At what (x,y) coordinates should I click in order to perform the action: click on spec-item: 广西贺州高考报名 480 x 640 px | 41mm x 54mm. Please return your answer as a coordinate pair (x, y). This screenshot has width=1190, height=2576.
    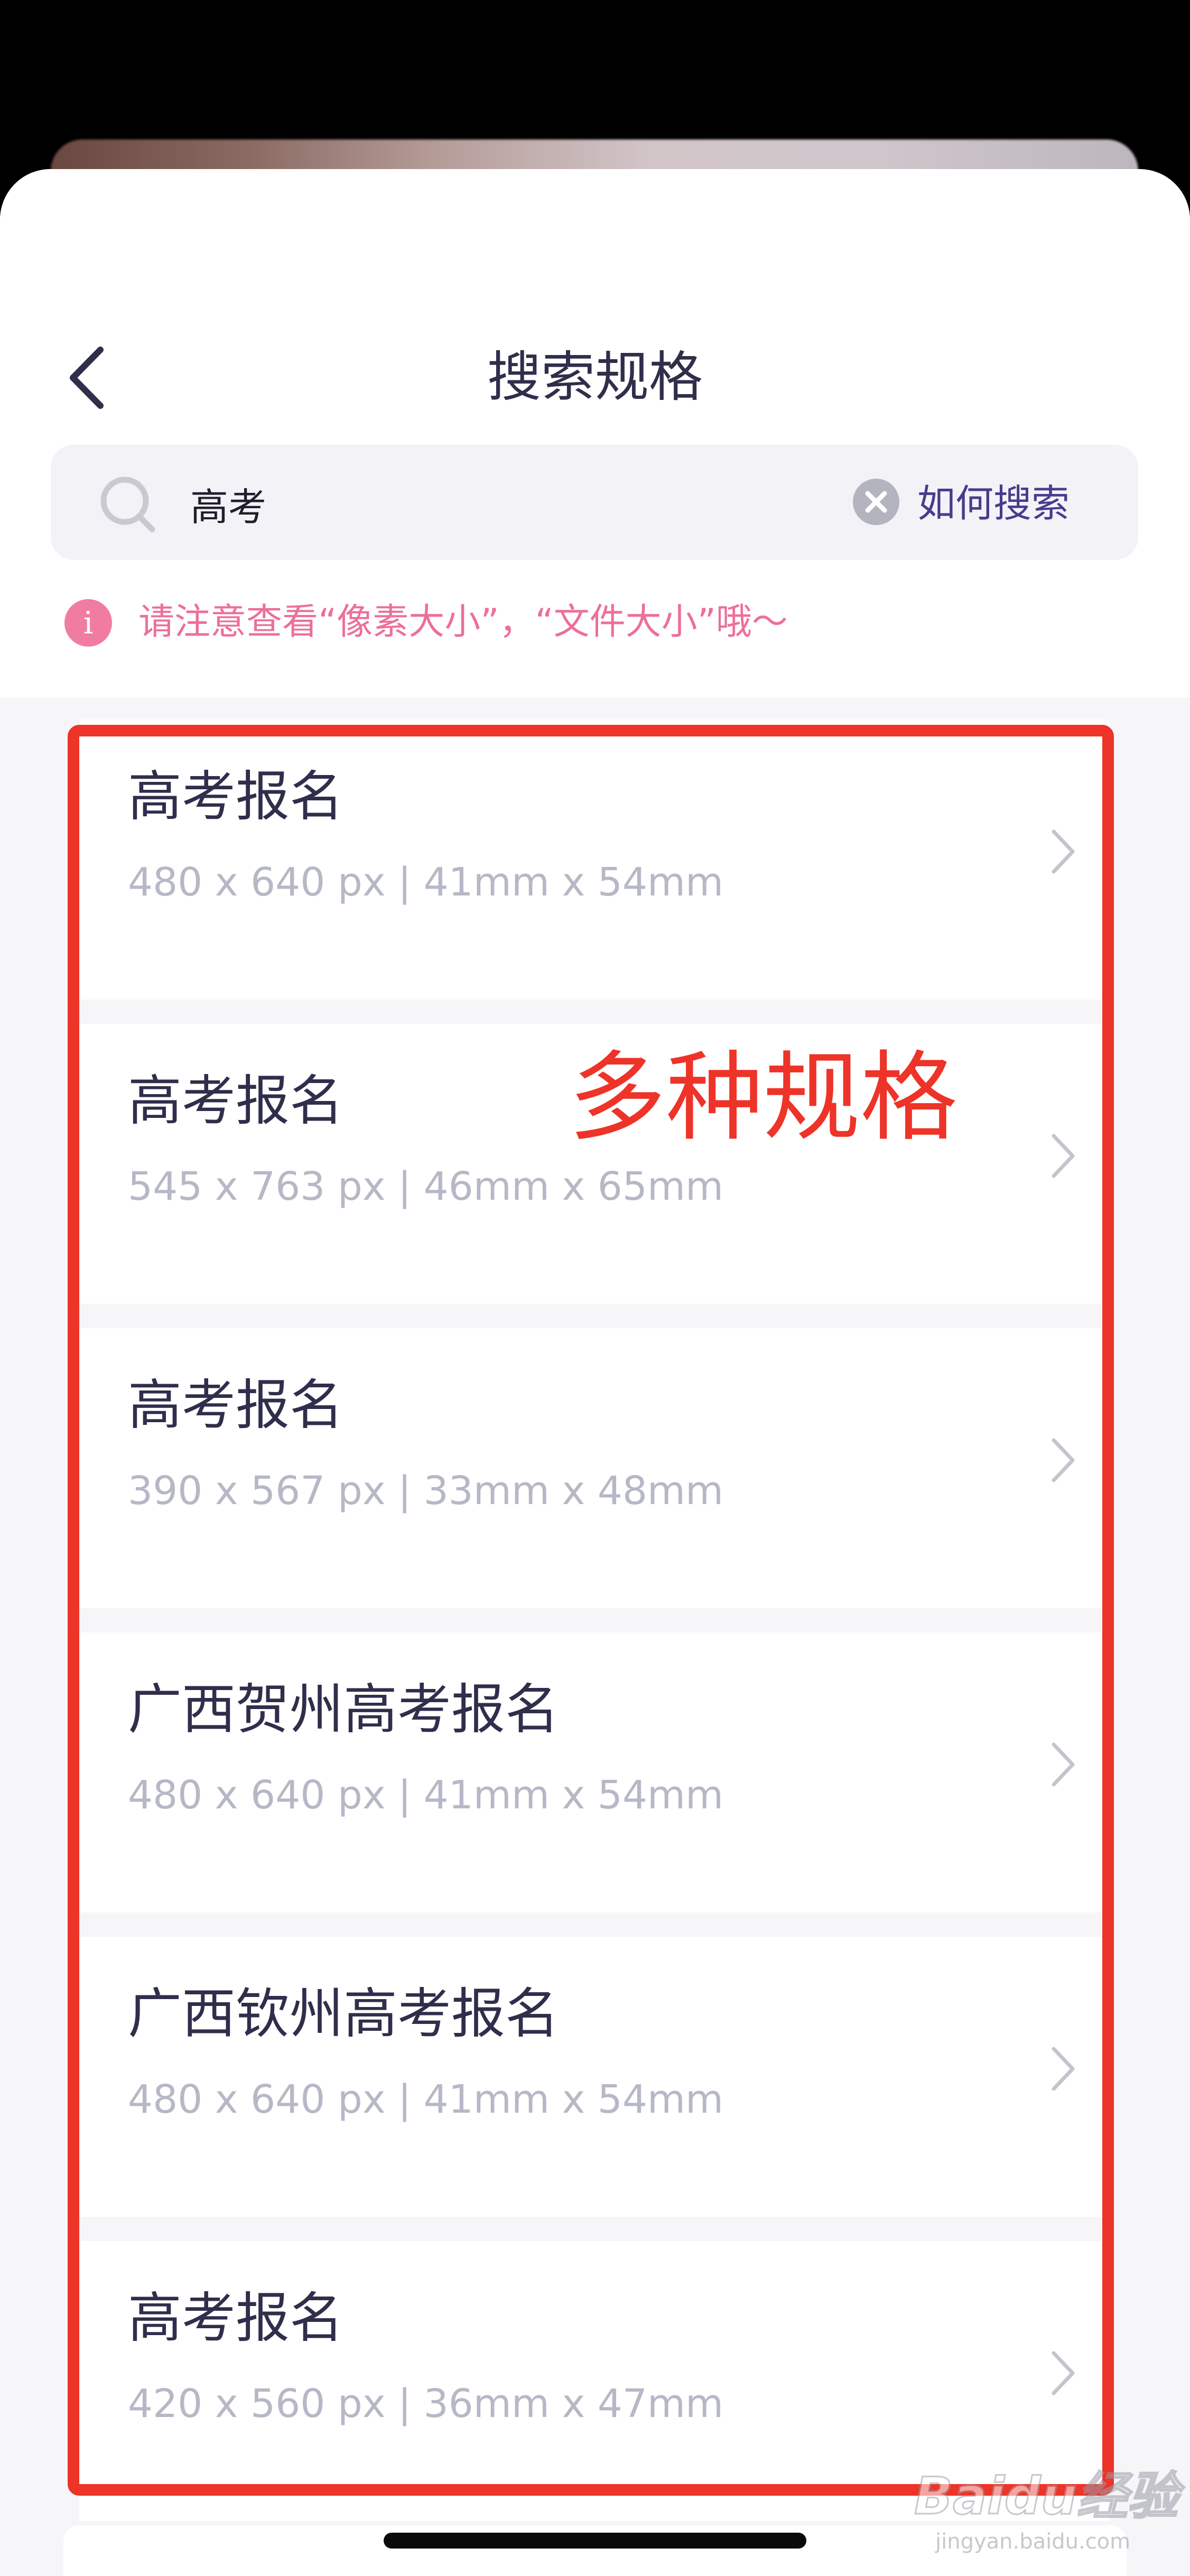
    Looking at the image, I should click on (594, 1772).